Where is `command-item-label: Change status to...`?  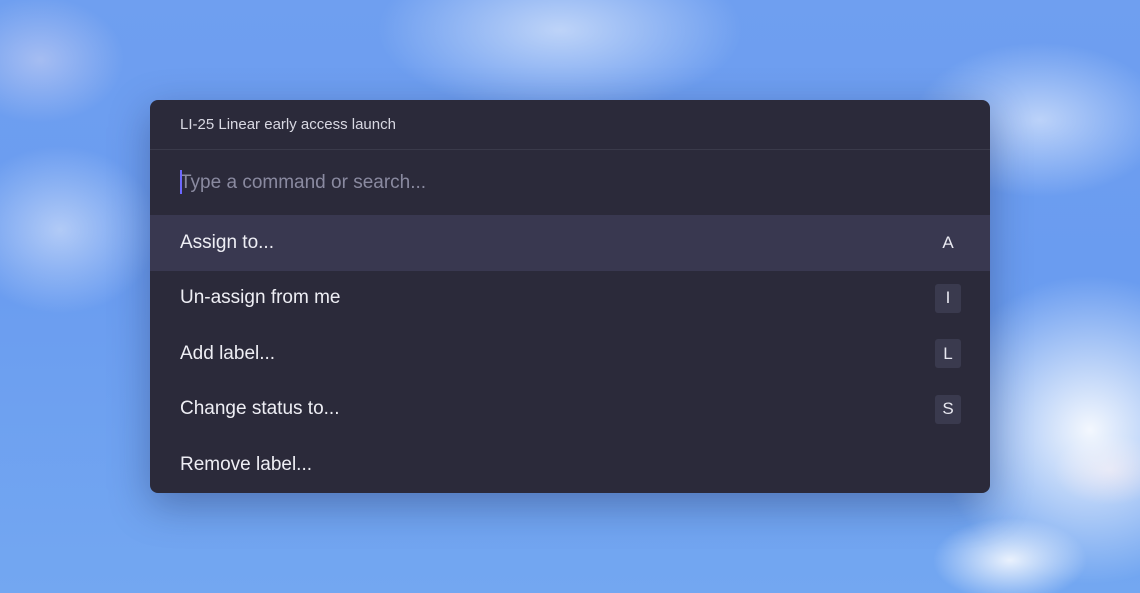
command-item-label: Change status to... is located at coordinates (260, 409).